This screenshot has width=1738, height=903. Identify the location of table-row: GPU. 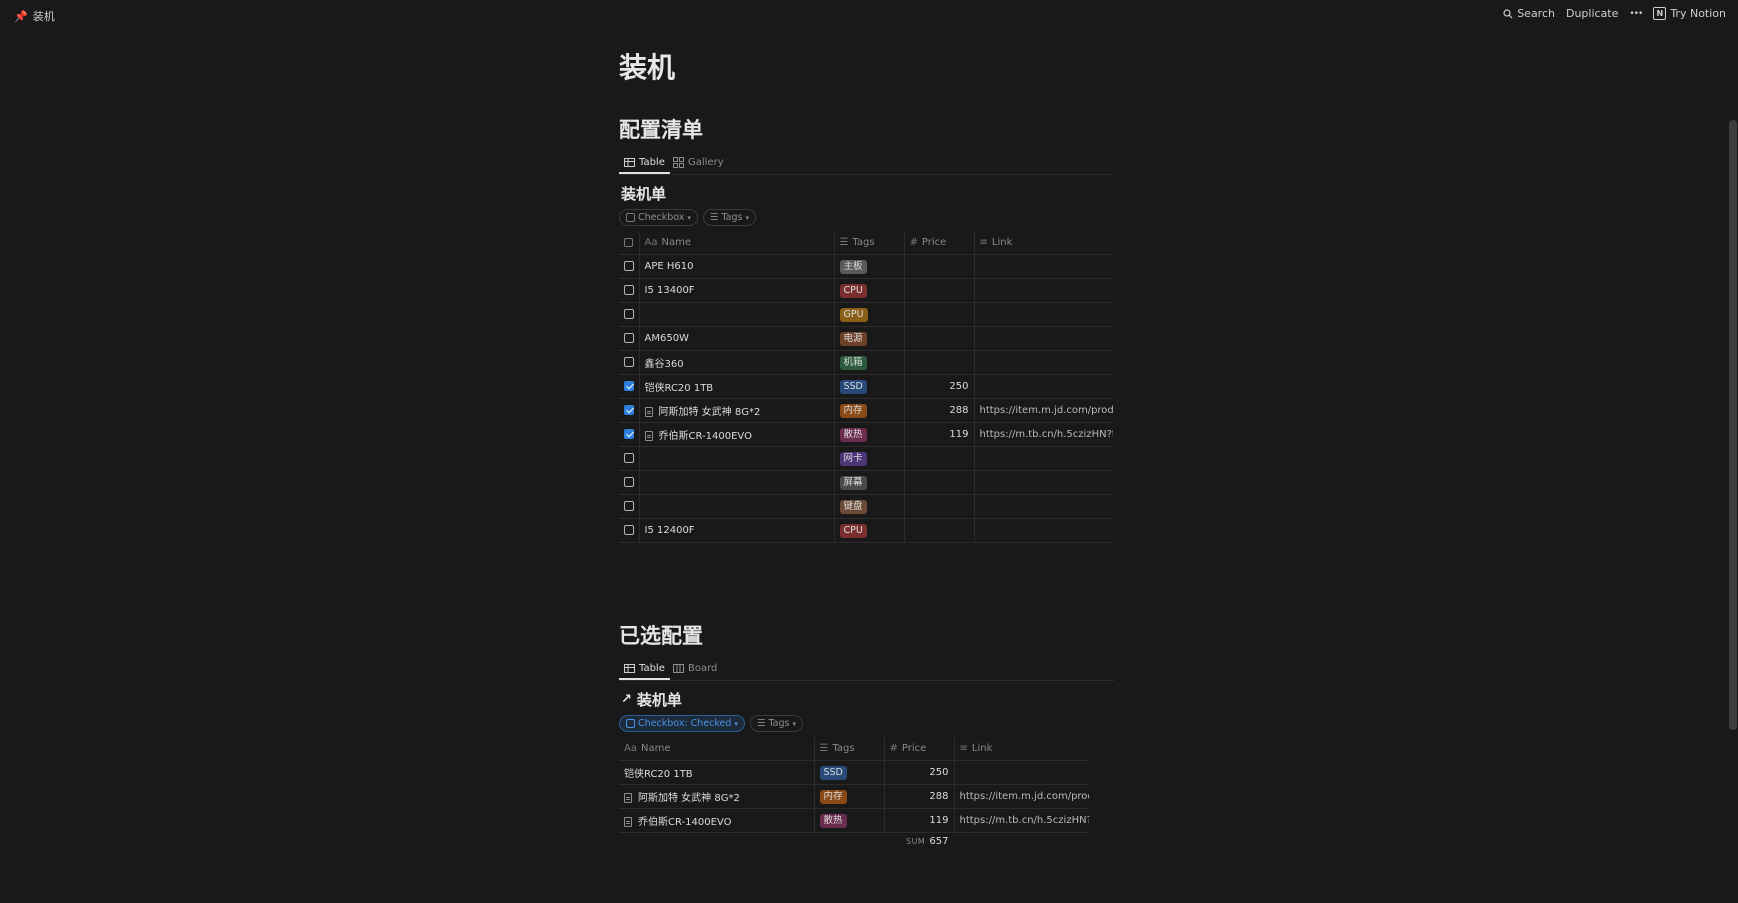
(866, 314).